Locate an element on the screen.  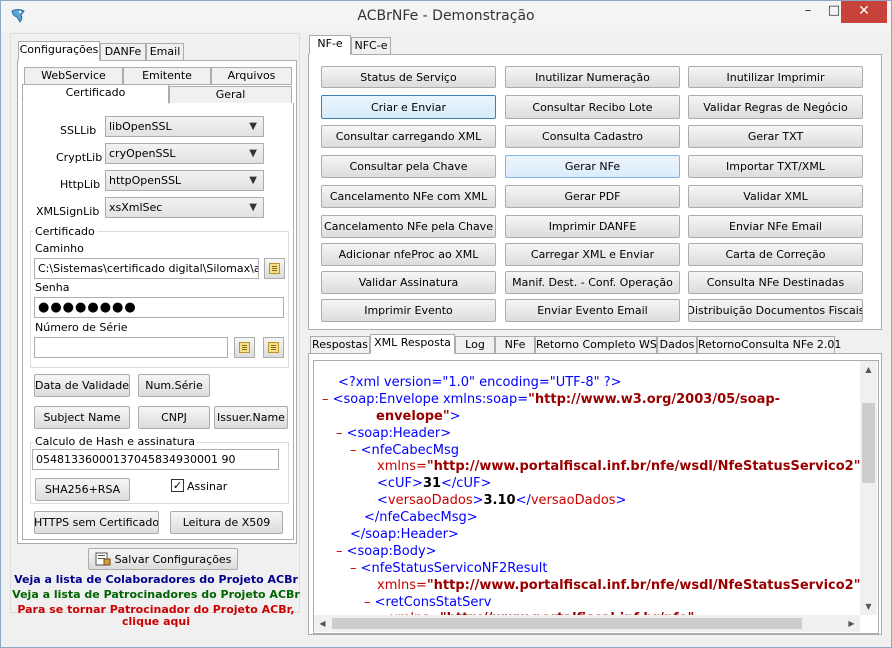
validar-regras-negocio-button: Validar Regras de Negócio is located at coordinates (775, 107).